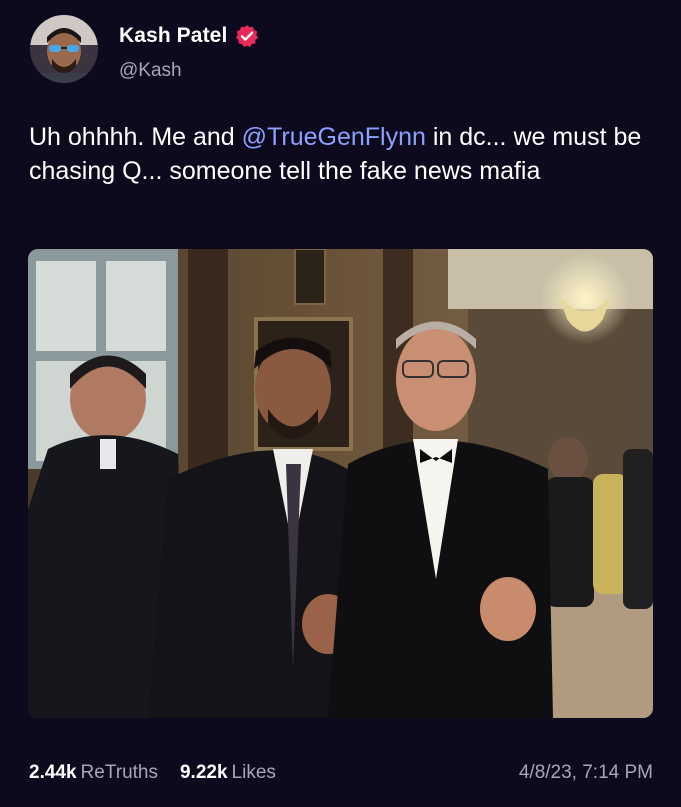 The image size is (681, 807). I want to click on author-row: Kash Patel, so click(189, 36).